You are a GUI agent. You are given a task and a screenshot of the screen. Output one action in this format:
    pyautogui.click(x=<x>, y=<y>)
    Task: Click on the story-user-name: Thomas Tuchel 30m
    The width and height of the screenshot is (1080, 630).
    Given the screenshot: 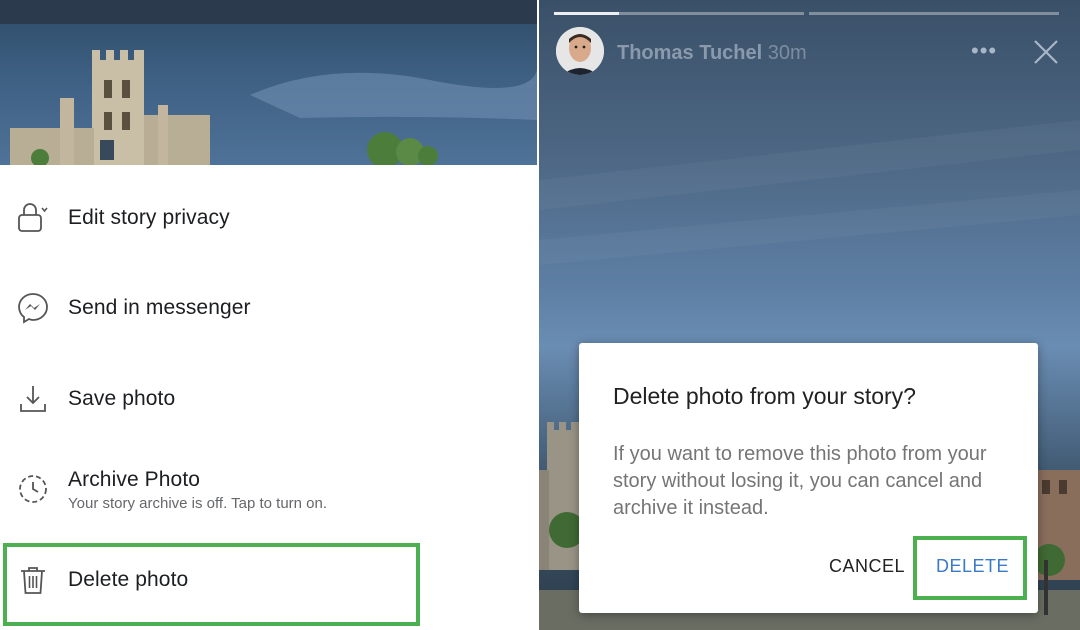 What is the action you would take?
    pyautogui.click(x=712, y=53)
    